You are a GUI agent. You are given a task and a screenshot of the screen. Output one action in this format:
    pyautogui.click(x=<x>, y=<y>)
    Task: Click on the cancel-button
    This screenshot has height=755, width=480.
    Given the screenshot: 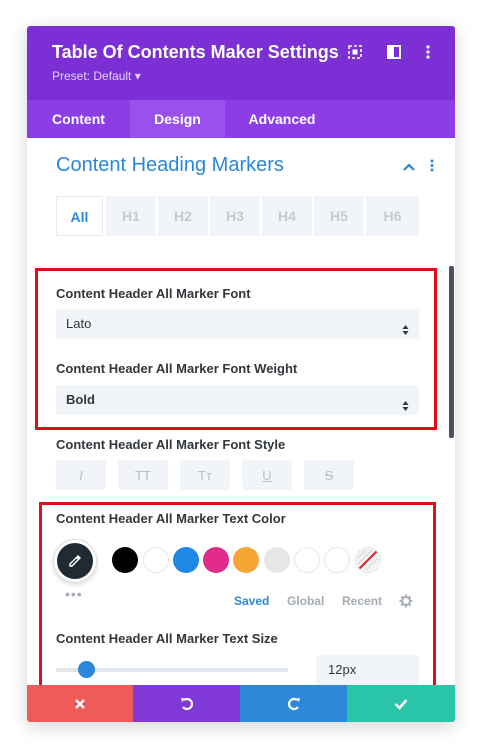 What is the action you would take?
    pyautogui.click(x=80, y=703)
    